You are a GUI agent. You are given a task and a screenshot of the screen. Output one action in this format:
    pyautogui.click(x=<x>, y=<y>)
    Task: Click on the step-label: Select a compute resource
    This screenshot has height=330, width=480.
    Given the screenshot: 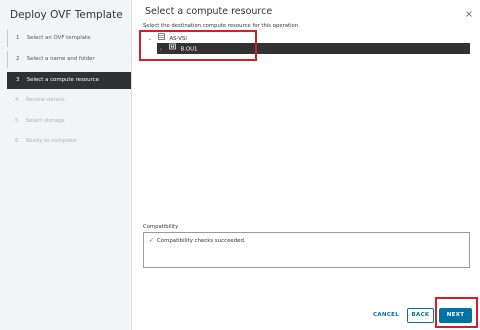 What is the action you would take?
    pyautogui.click(x=62, y=80)
    